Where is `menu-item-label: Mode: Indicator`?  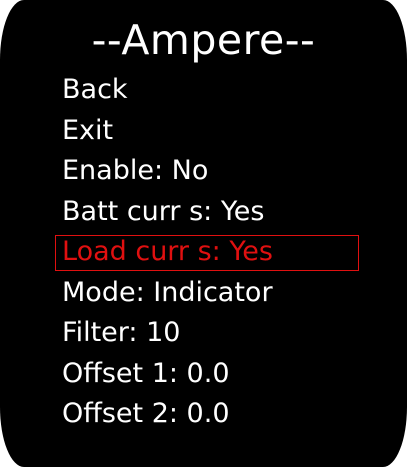
menu-item-label: Mode: Indicator is located at coordinates (167, 292).